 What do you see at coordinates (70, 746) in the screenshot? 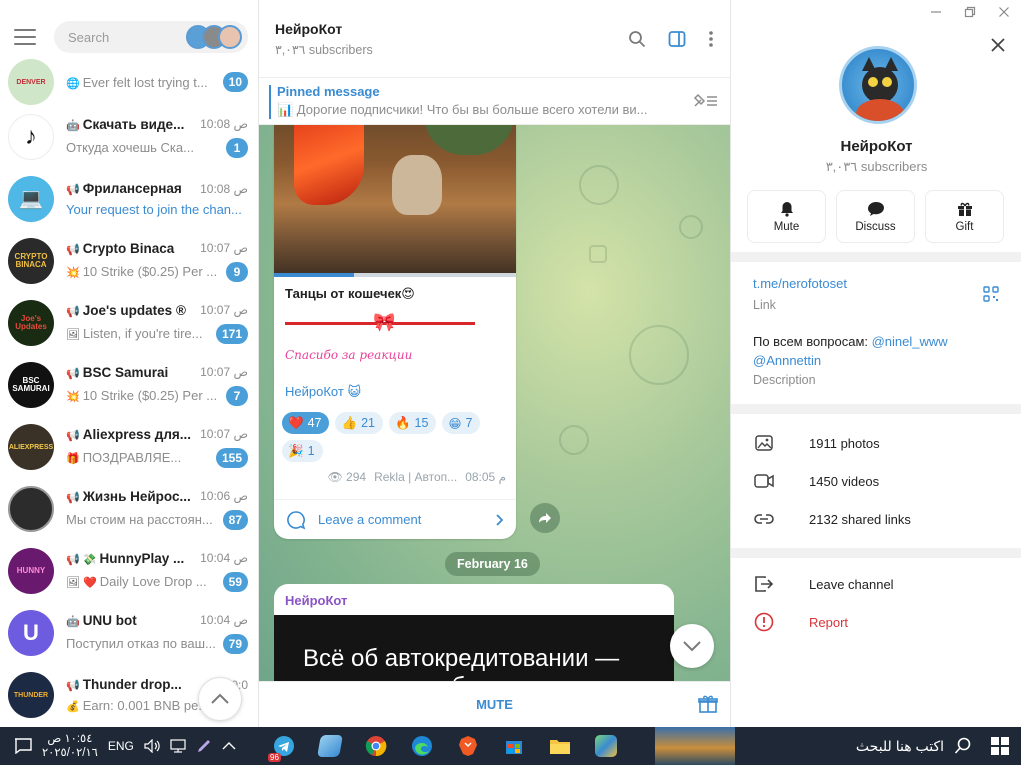
I see `taskbar-clock: ١٠:٥٤ ص ٢٠٢٥/٠٢/١٦` at bounding box center [70, 746].